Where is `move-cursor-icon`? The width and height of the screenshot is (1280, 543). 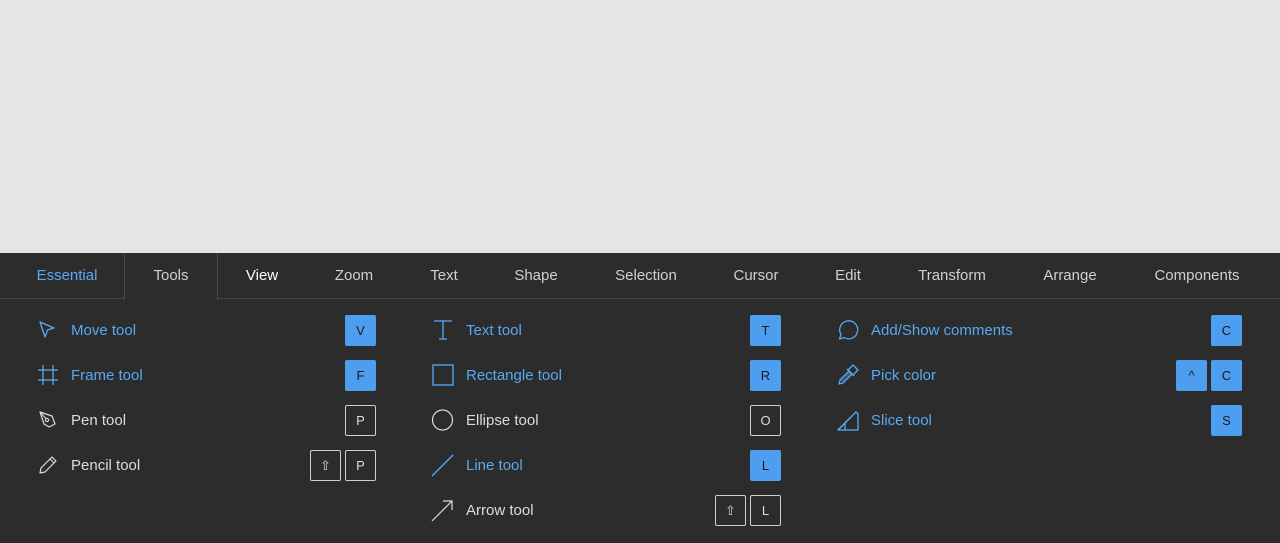 move-cursor-icon is located at coordinates (48, 330).